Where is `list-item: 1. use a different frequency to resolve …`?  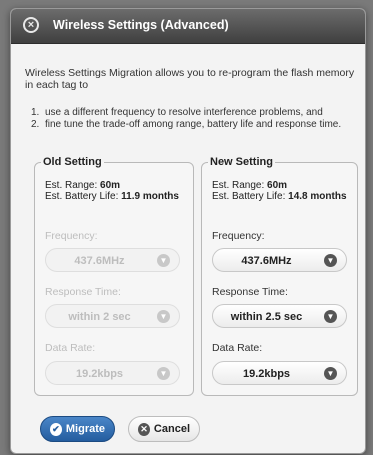 list-item: 1. use a different frequency to resolve … is located at coordinates (177, 112).